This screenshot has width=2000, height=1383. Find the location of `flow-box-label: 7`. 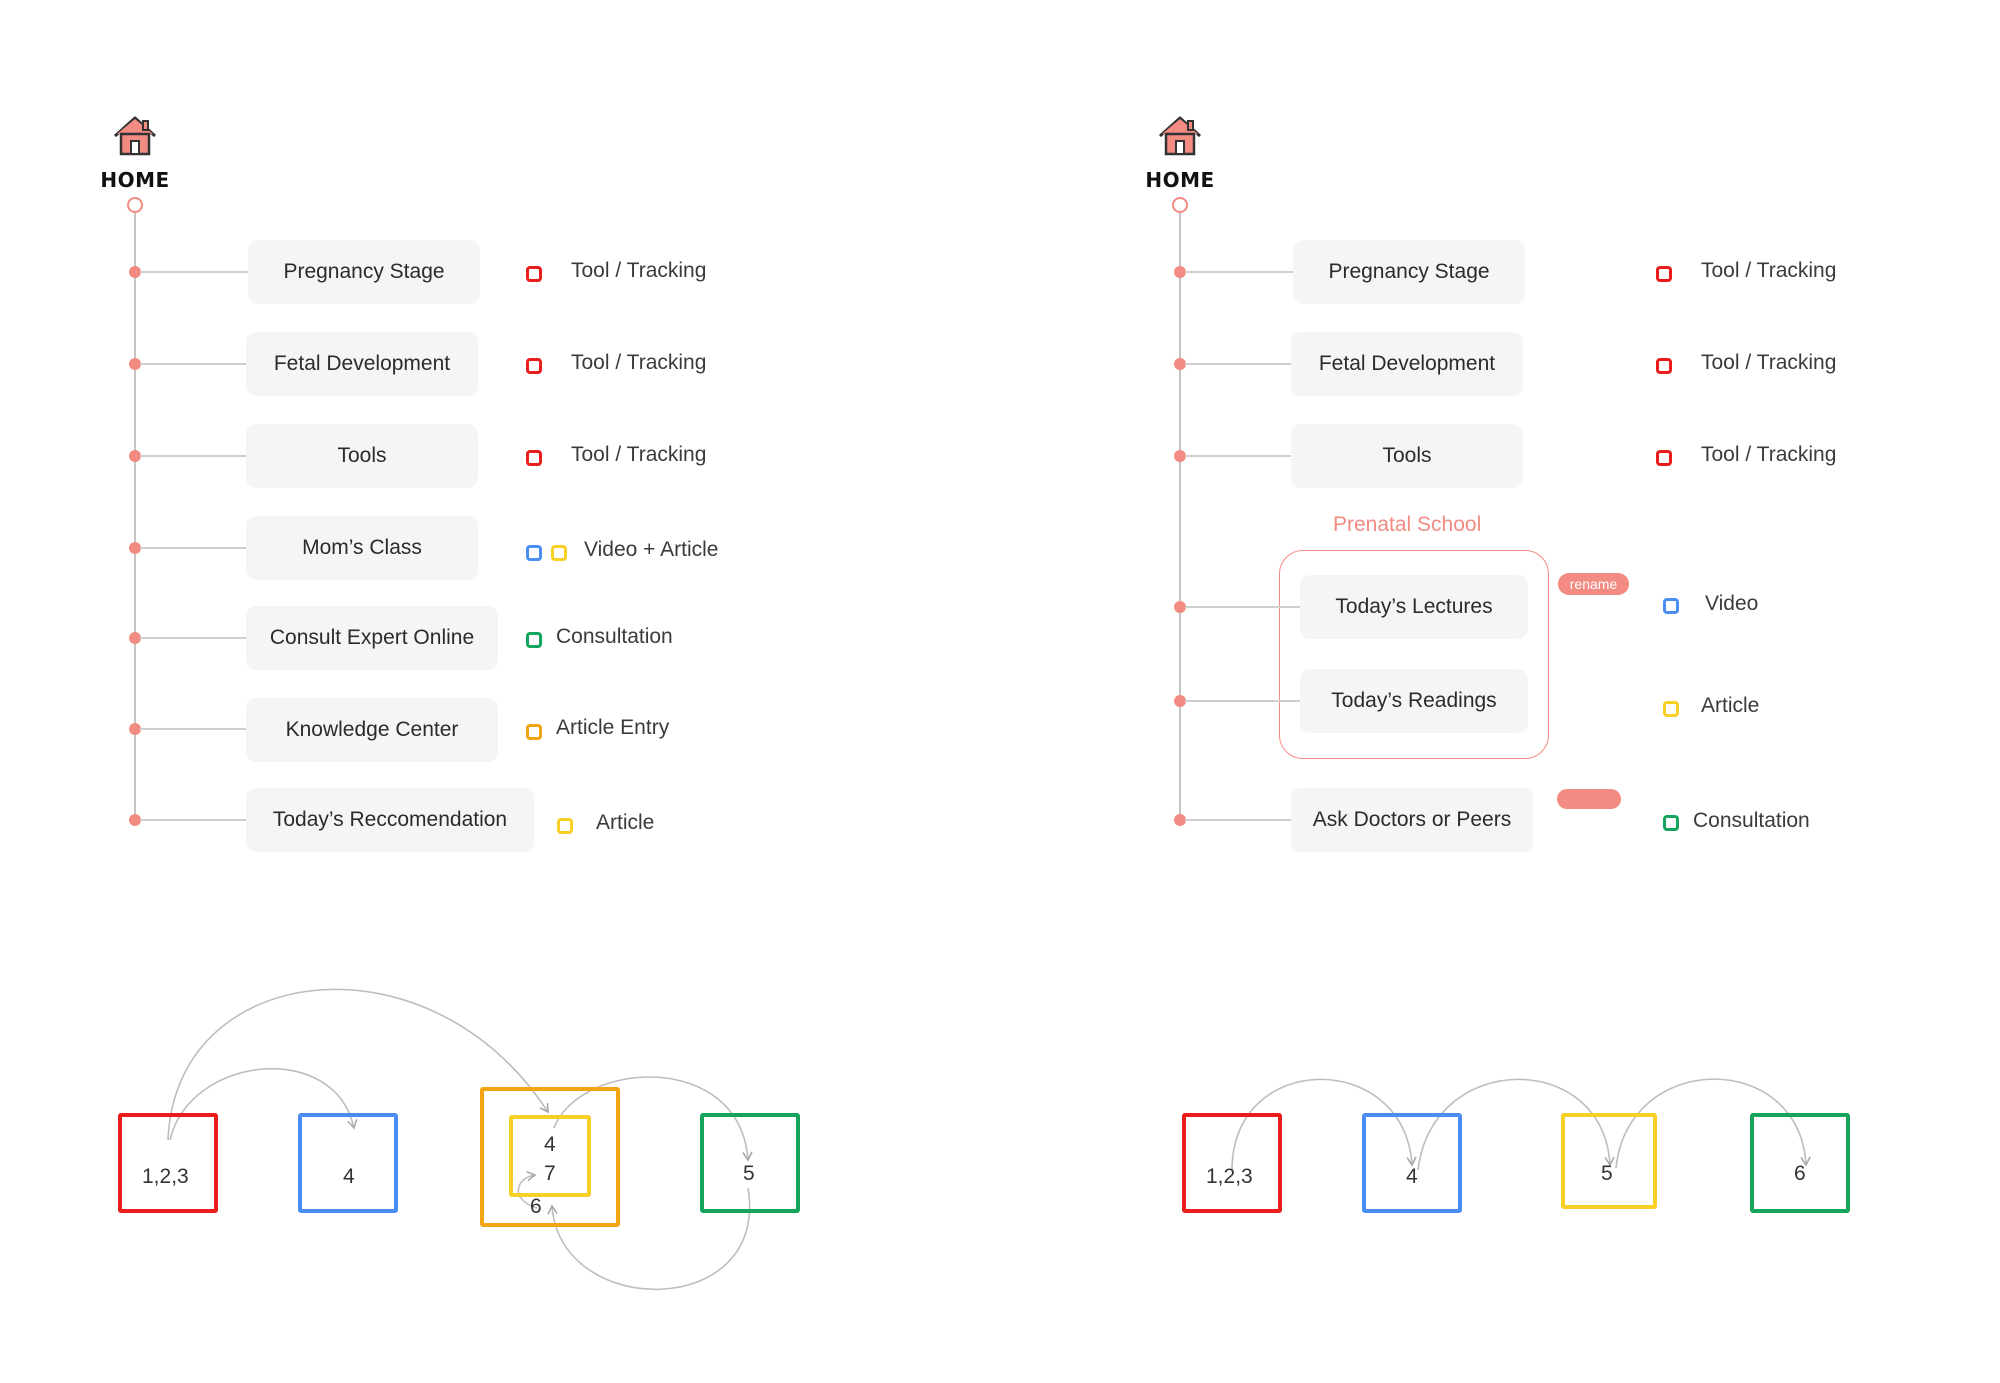

flow-box-label: 7 is located at coordinates (550, 1173).